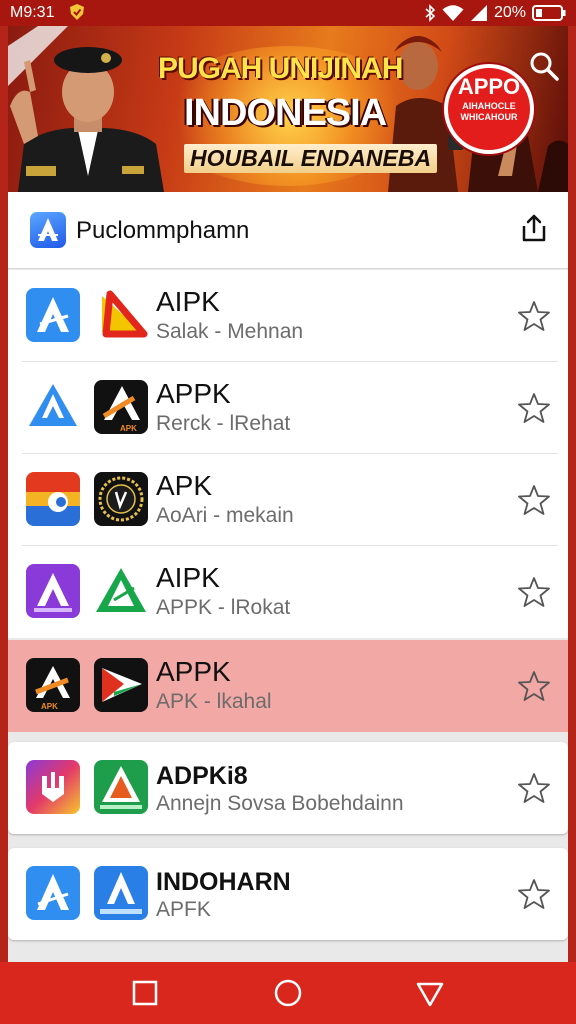  Describe the element at coordinates (183, 909) in the screenshot. I see `app-subtitle: APFK` at that location.